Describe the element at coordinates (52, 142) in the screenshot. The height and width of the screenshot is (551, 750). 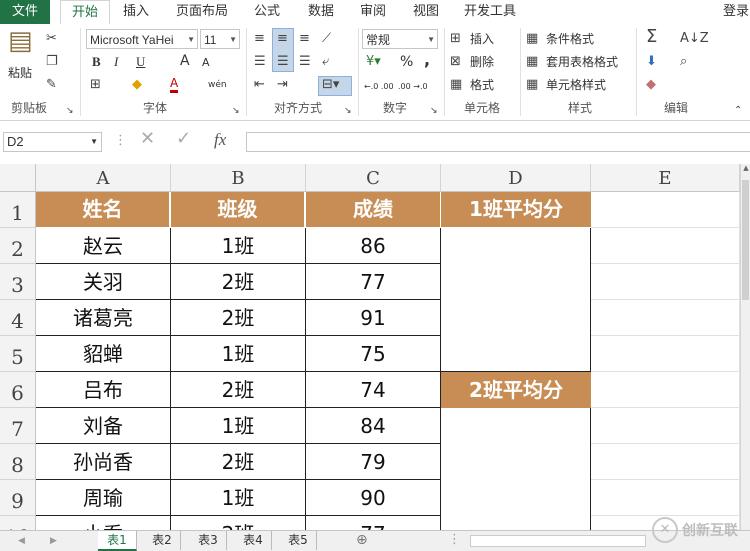
I see `name-box: D2 ▼` at that location.